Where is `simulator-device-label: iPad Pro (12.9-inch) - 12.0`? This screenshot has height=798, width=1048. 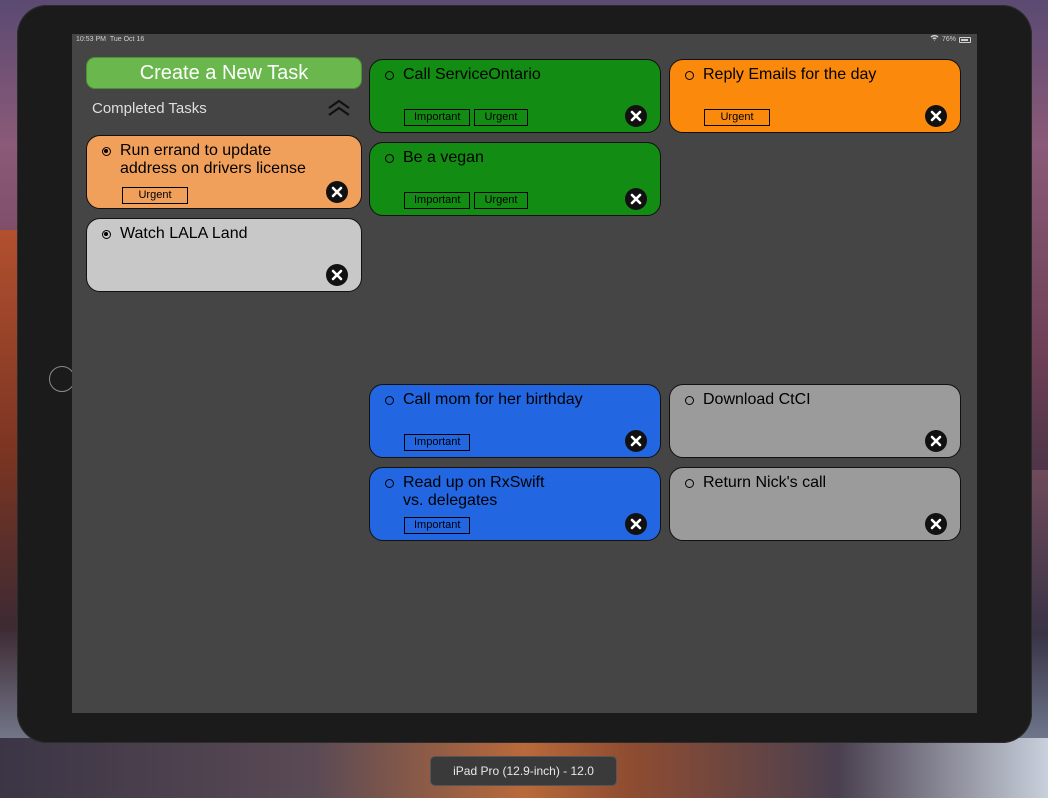
simulator-device-label: iPad Pro (12.9-inch) - 12.0 is located at coordinates (523, 771).